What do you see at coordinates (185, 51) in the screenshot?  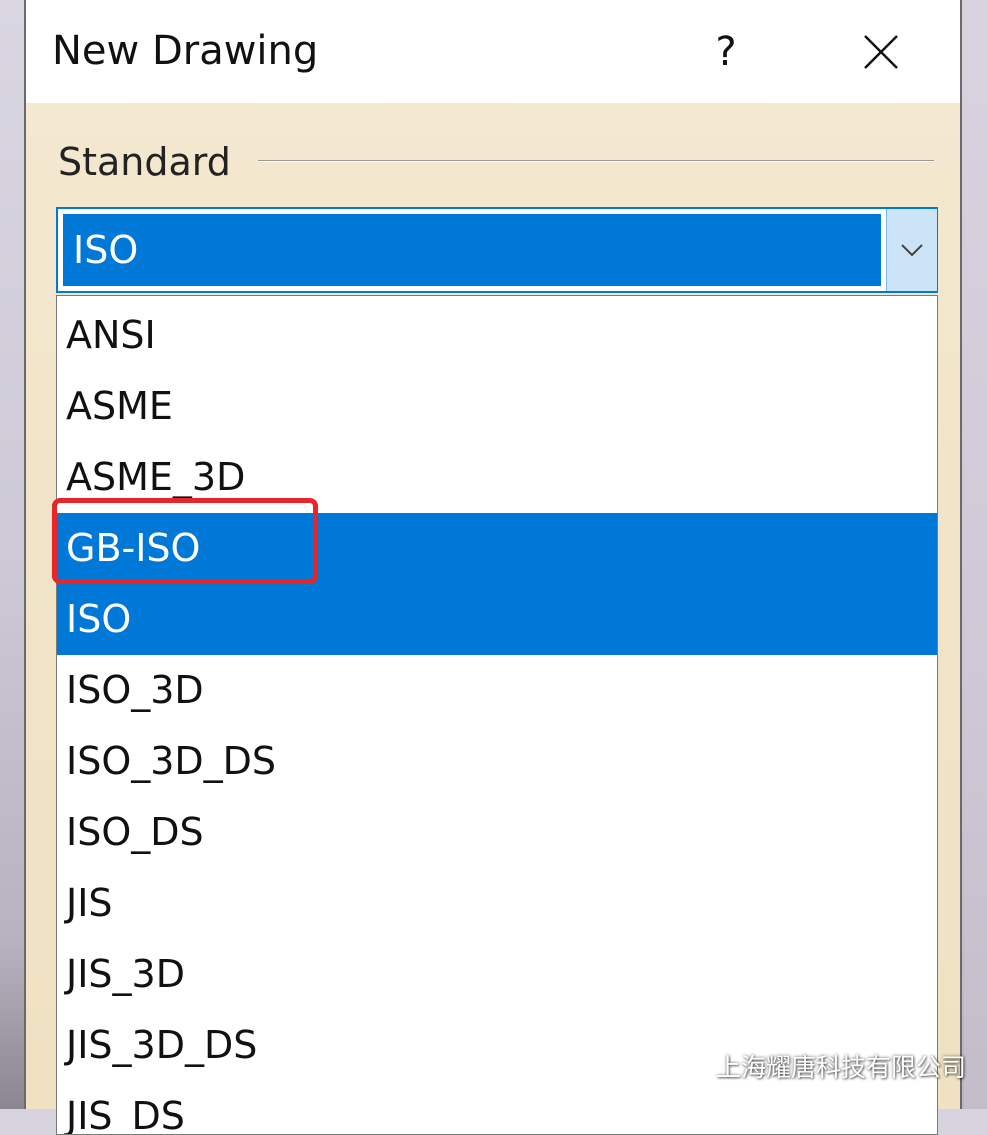 I see `dialog-title: New Drawing` at bounding box center [185, 51].